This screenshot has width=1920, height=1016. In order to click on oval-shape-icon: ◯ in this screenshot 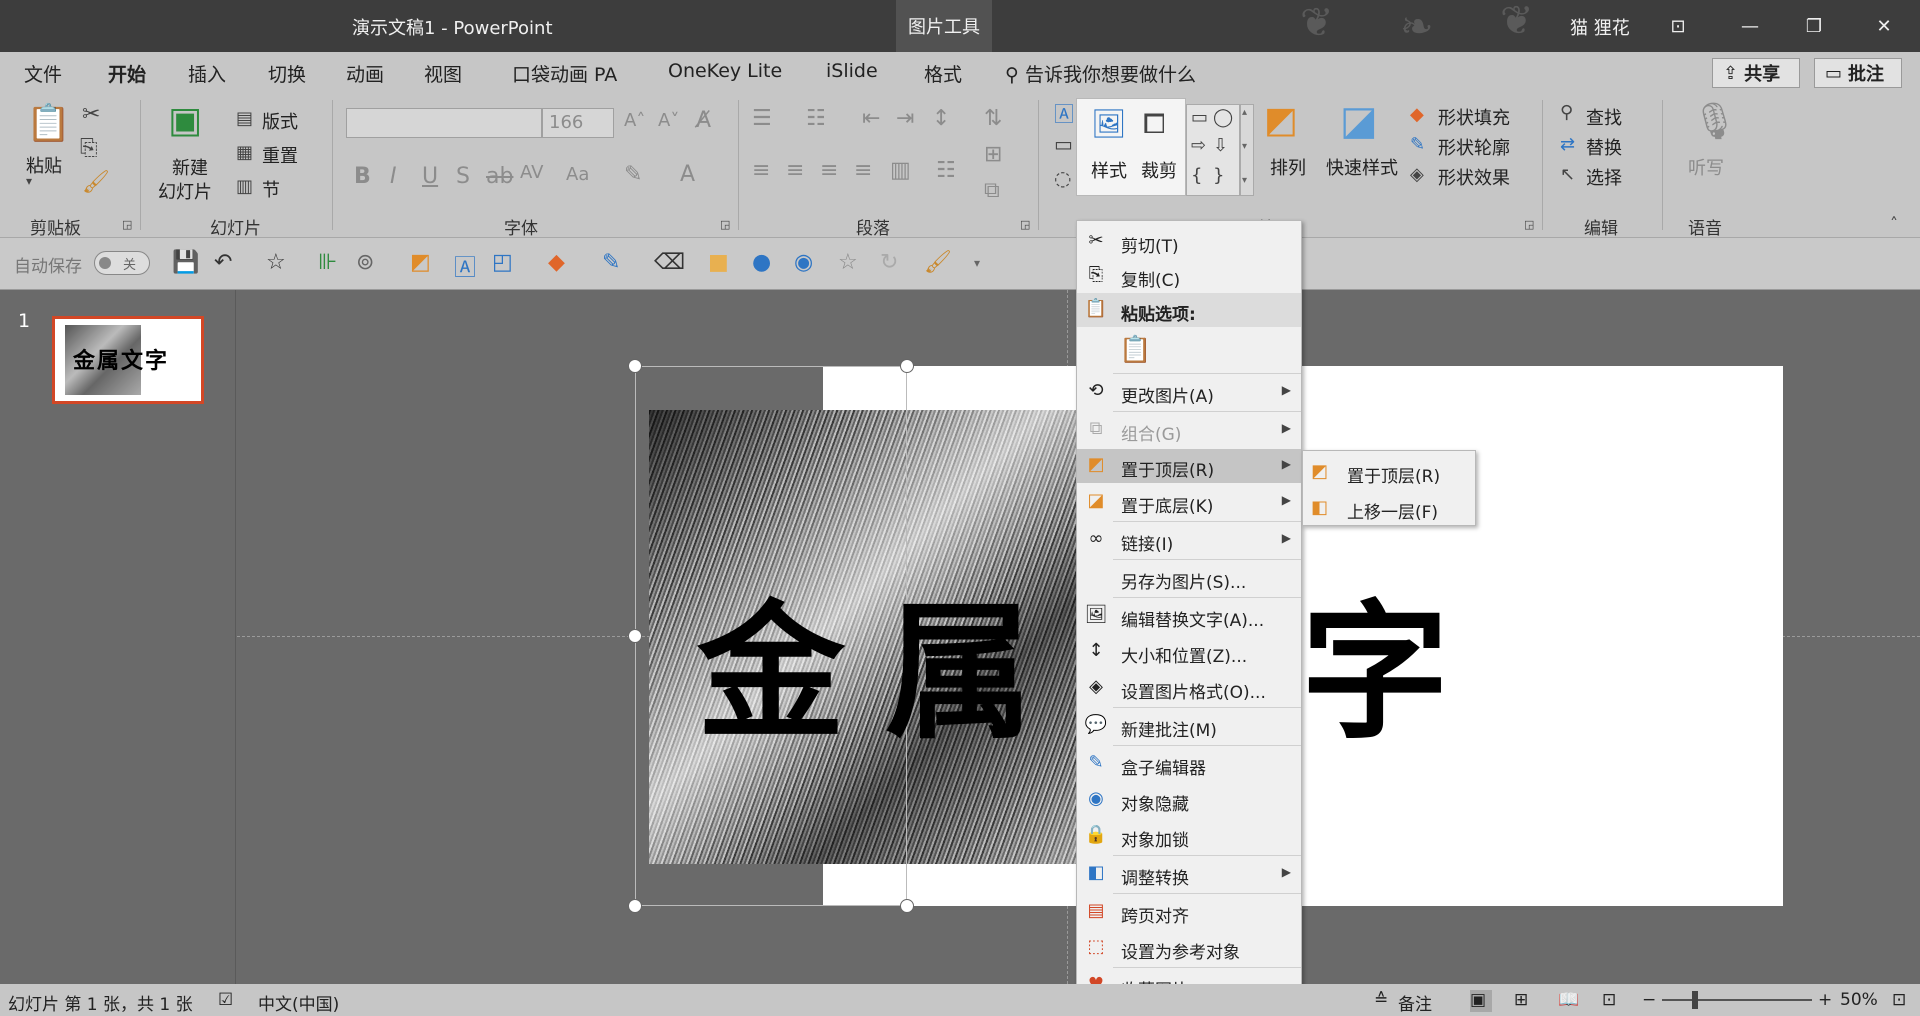, I will do `click(1223, 117)`.